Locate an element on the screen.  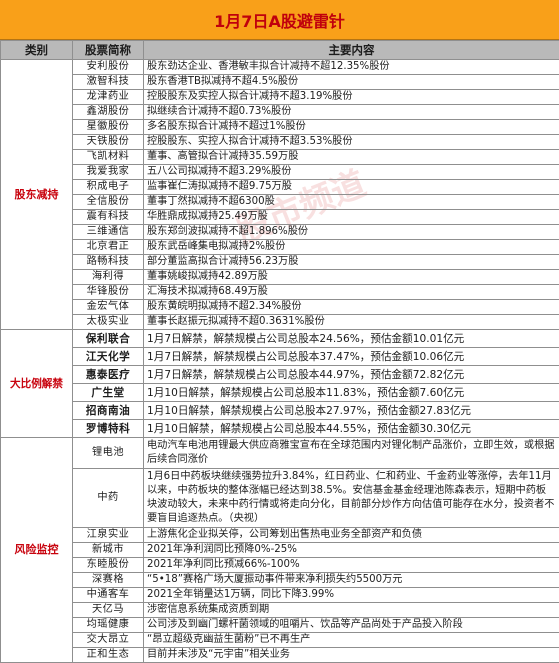
content-cell: 董事丁然拟减持不超6300股 is located at coordinates (351, 202).